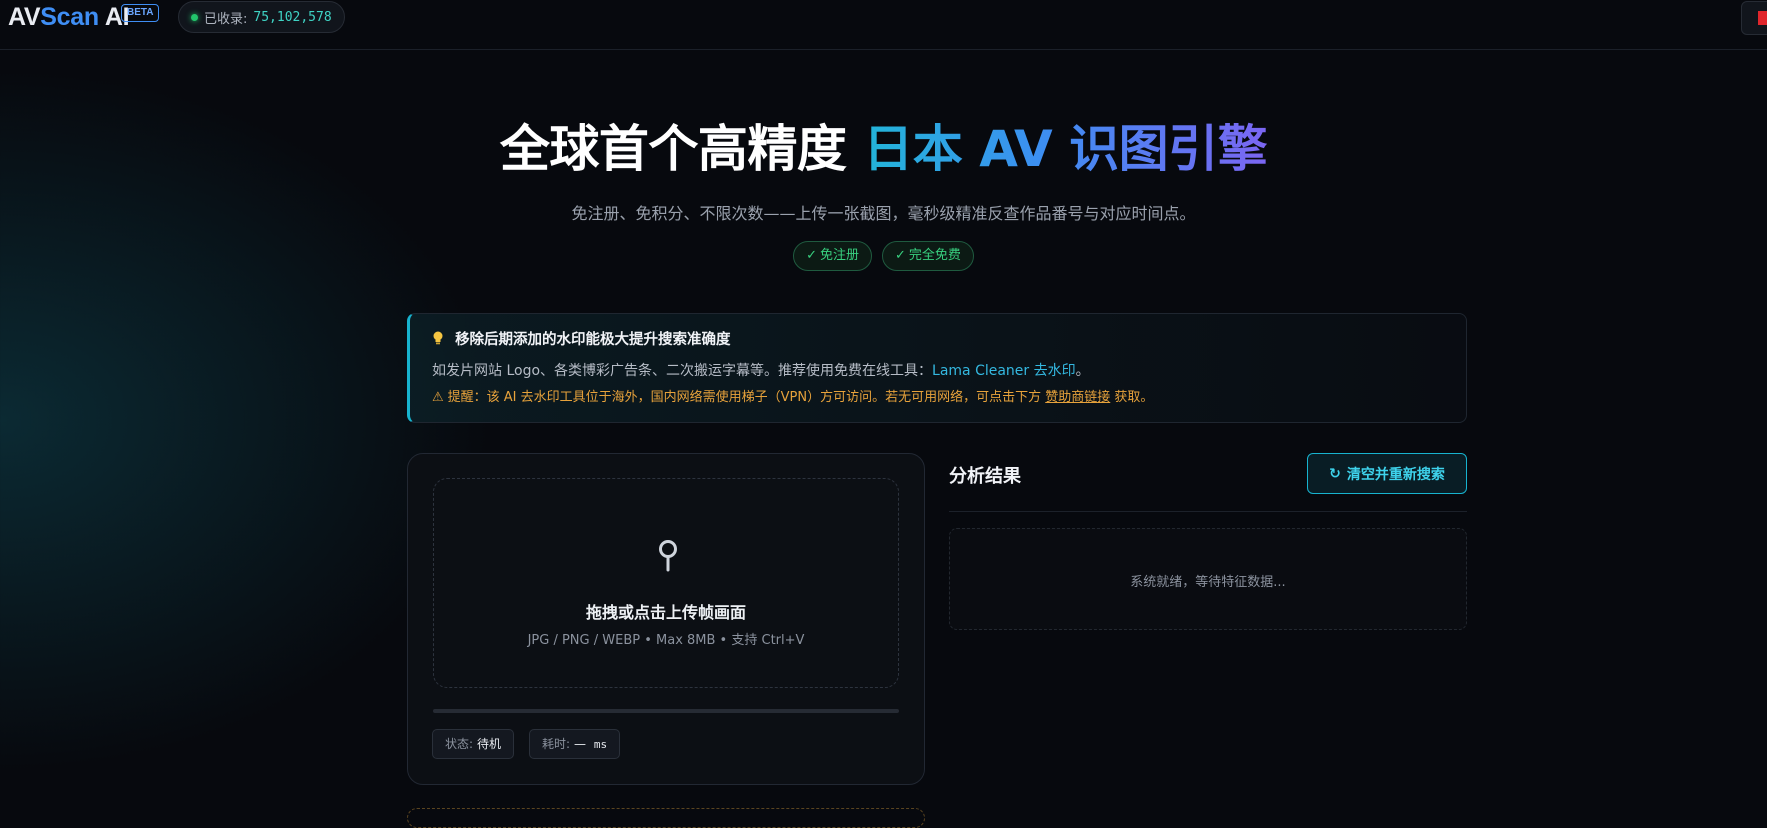 The image size is (1767, 828). Describe the element at coordinates (1082, 371) in the screenshot. I see `notice-tool-end: 。` at that location.